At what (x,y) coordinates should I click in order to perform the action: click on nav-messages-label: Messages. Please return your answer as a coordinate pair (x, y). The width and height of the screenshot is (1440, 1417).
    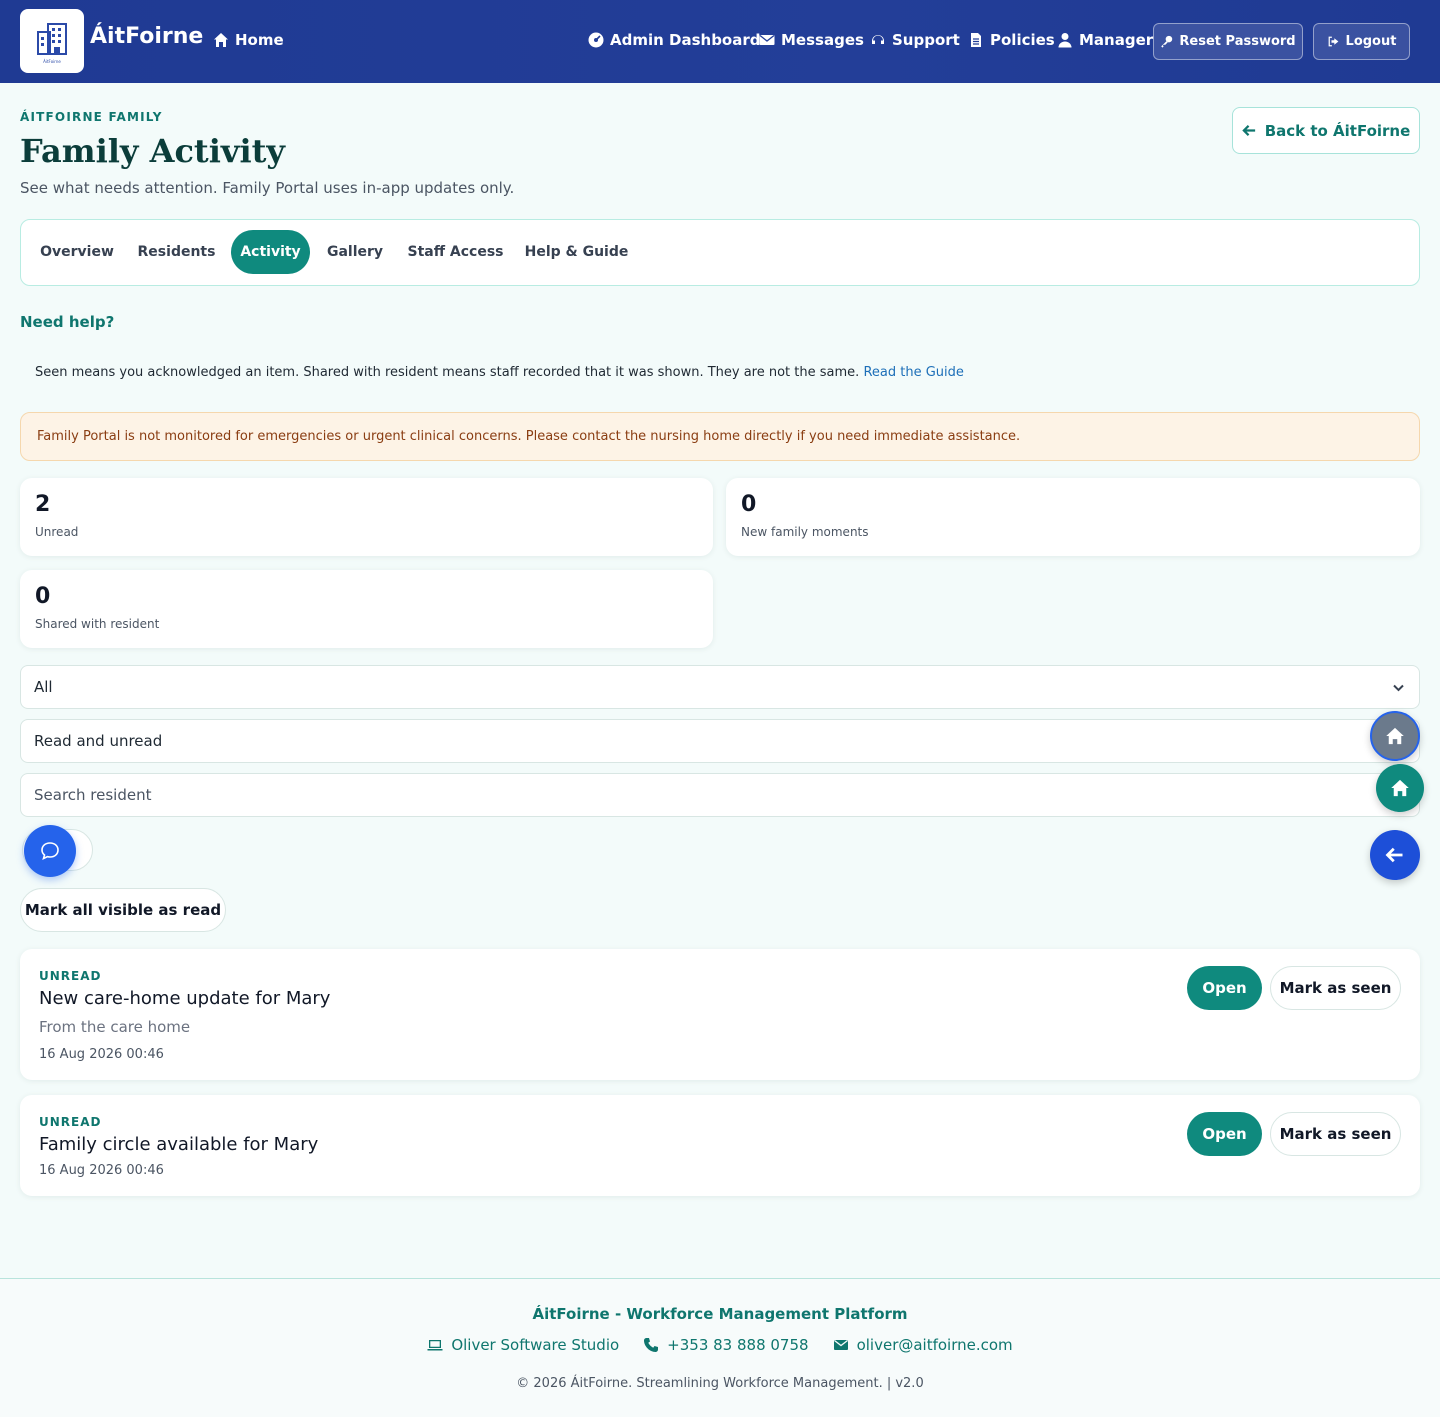
    Looking at the image, I should click on (822, 40).